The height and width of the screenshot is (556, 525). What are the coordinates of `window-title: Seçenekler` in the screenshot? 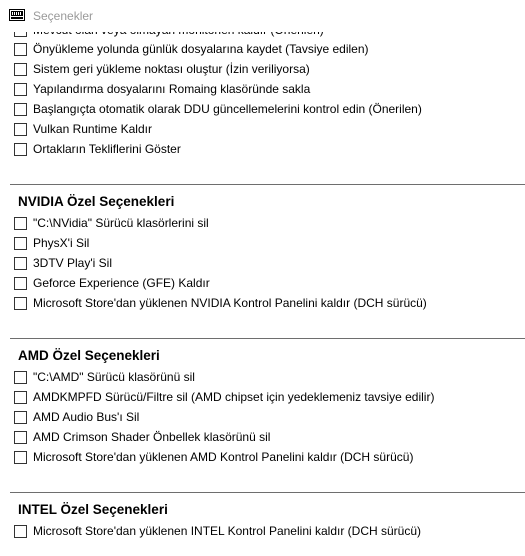 It's located at (63, 16).